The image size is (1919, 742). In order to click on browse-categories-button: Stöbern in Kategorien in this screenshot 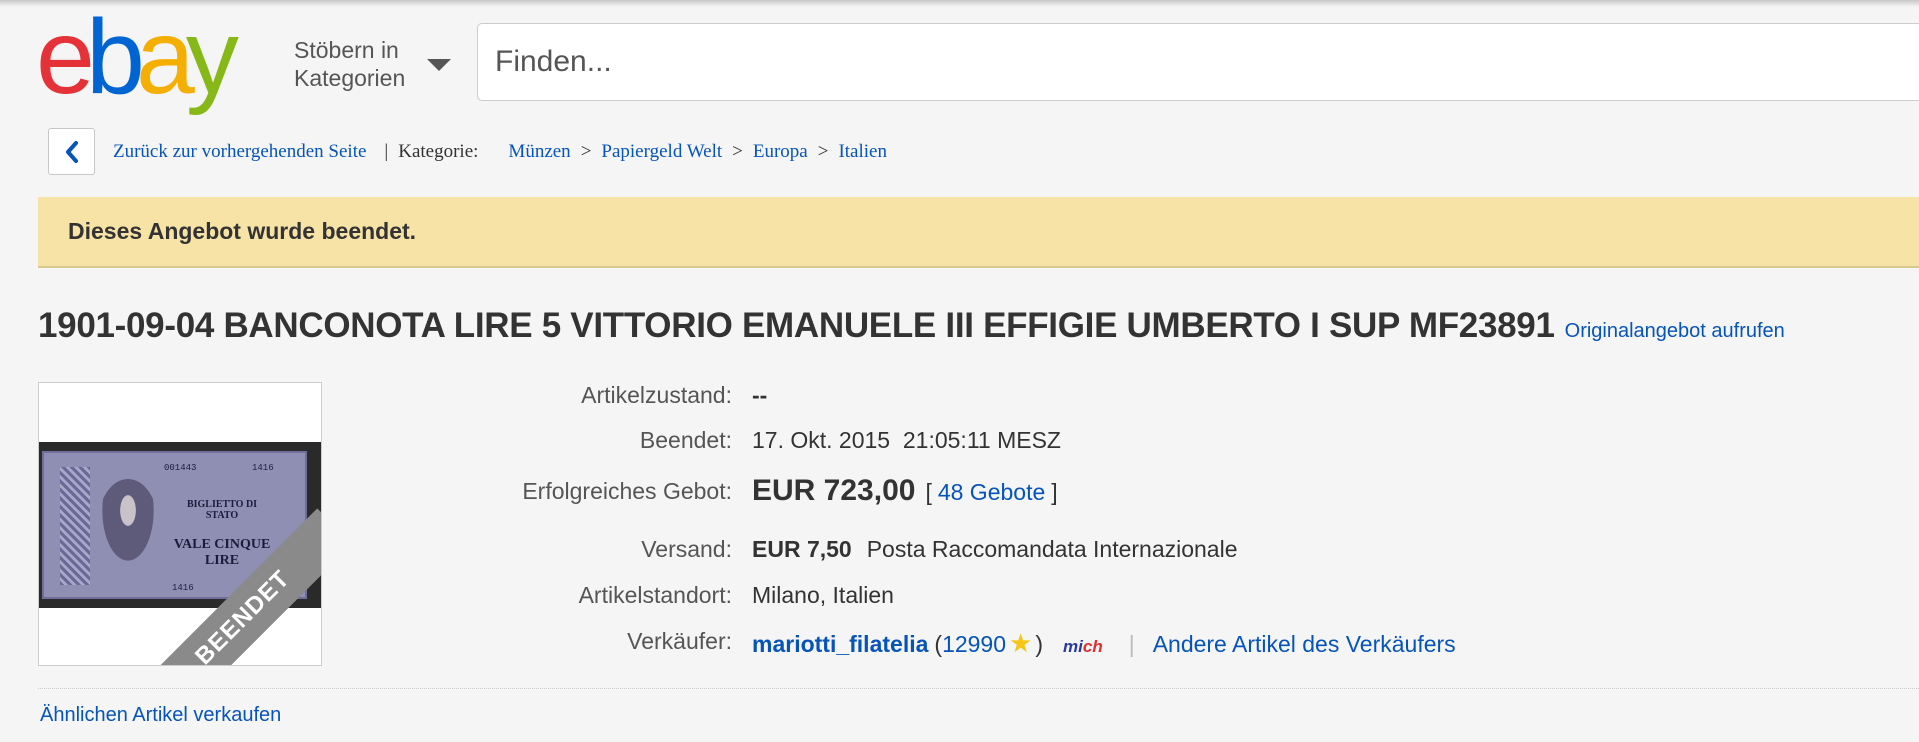, I will do `click(372, 64)`.